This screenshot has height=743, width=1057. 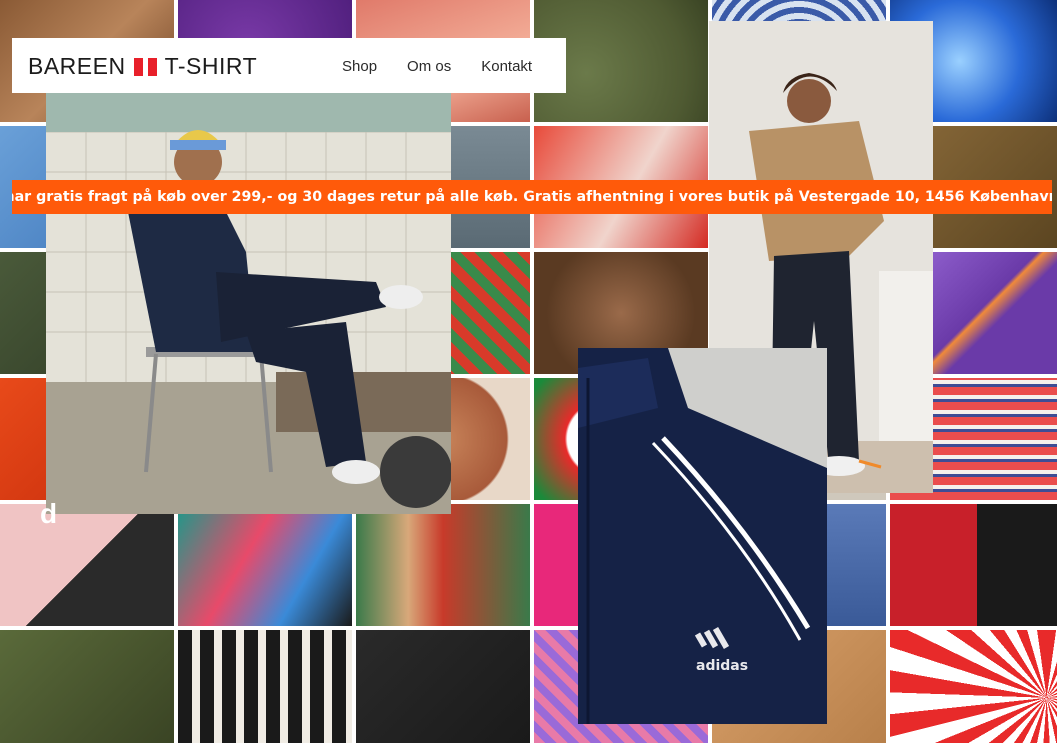 What do you see at coordinates (506, 66) in the screenshot?
I see `nav-link-contact: Kontakt` at bounding box center [506, 66].